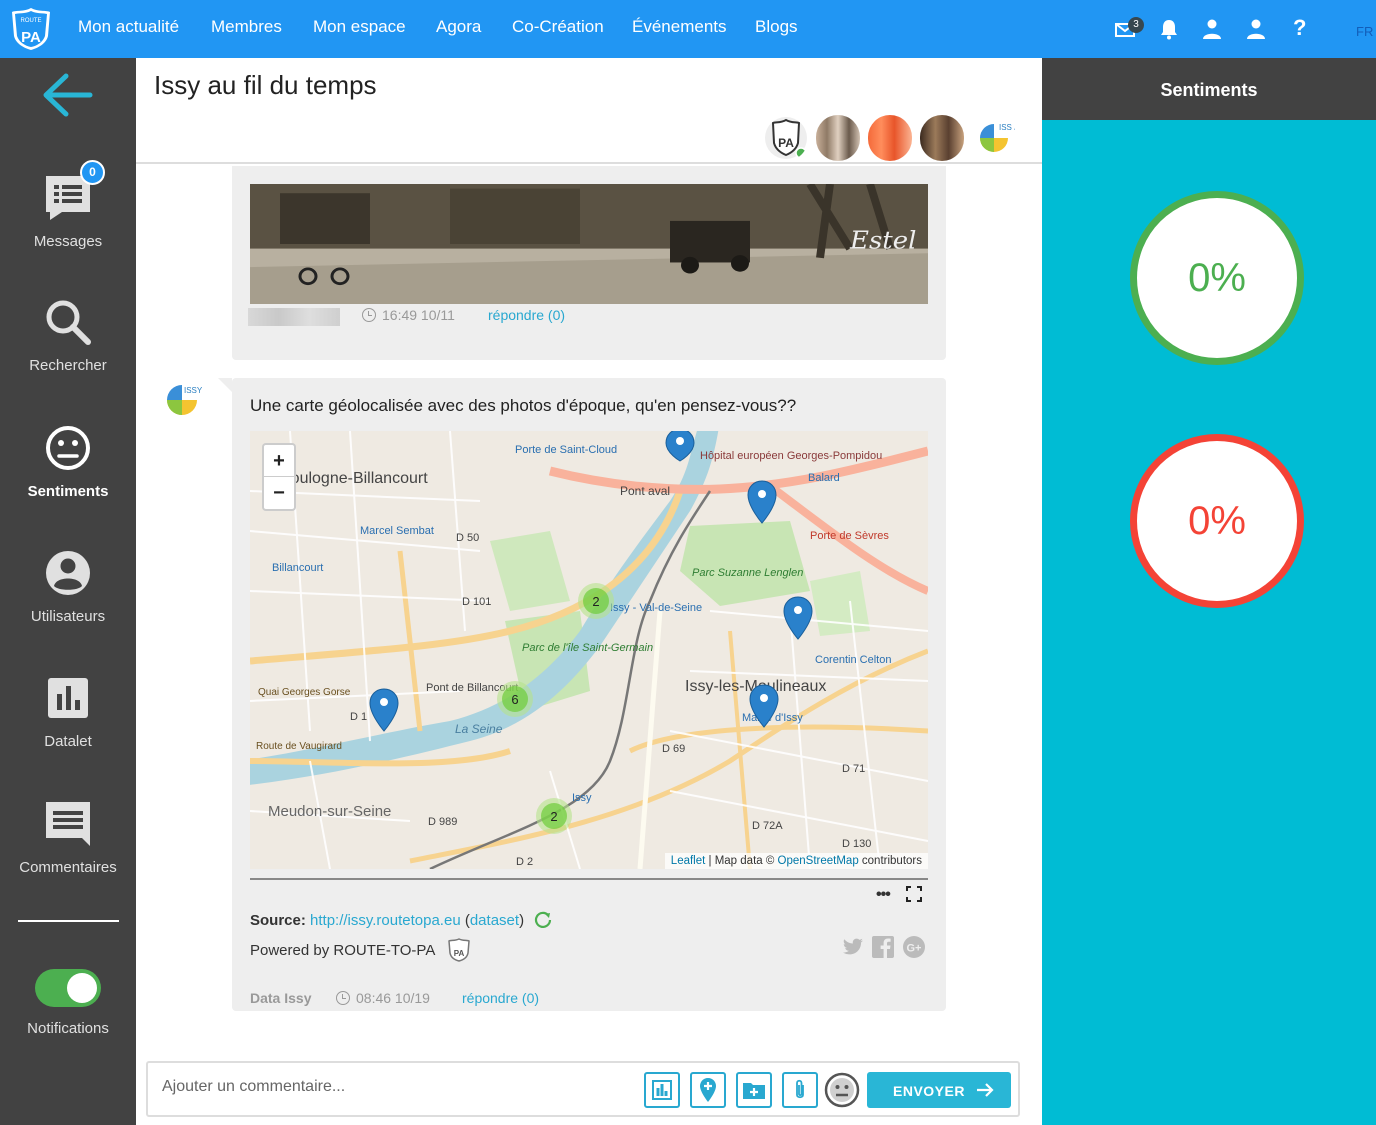 The width and height of the screenshot is (1376, 1125). I want to click on source-label: Source:, so click(280, 920).